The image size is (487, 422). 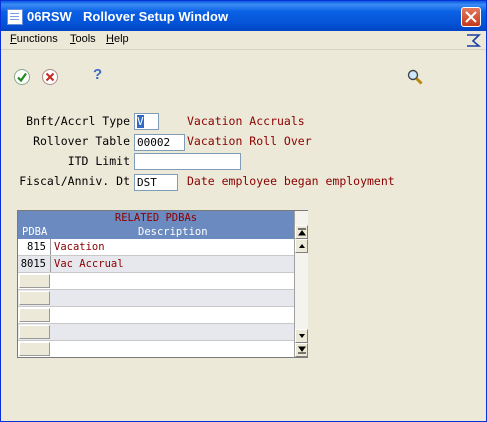 I want to click on rollover-table-label: Rollover Table, so click(x=81, y=141).